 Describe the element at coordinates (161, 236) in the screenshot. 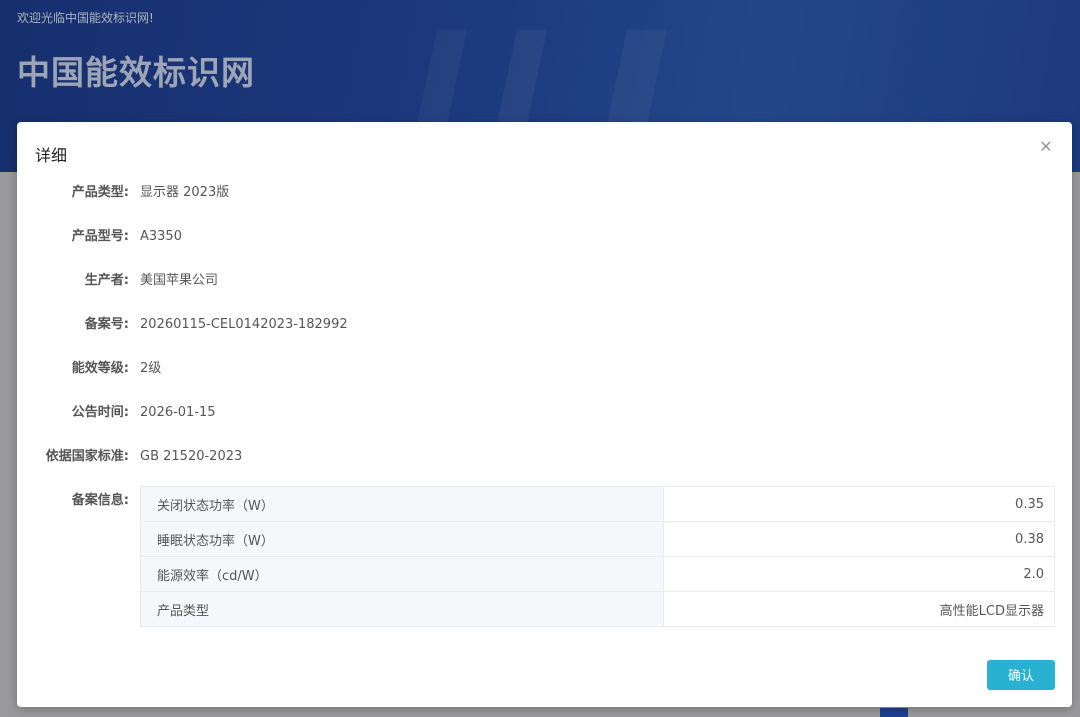

I see `field-value: A3350` at that location.